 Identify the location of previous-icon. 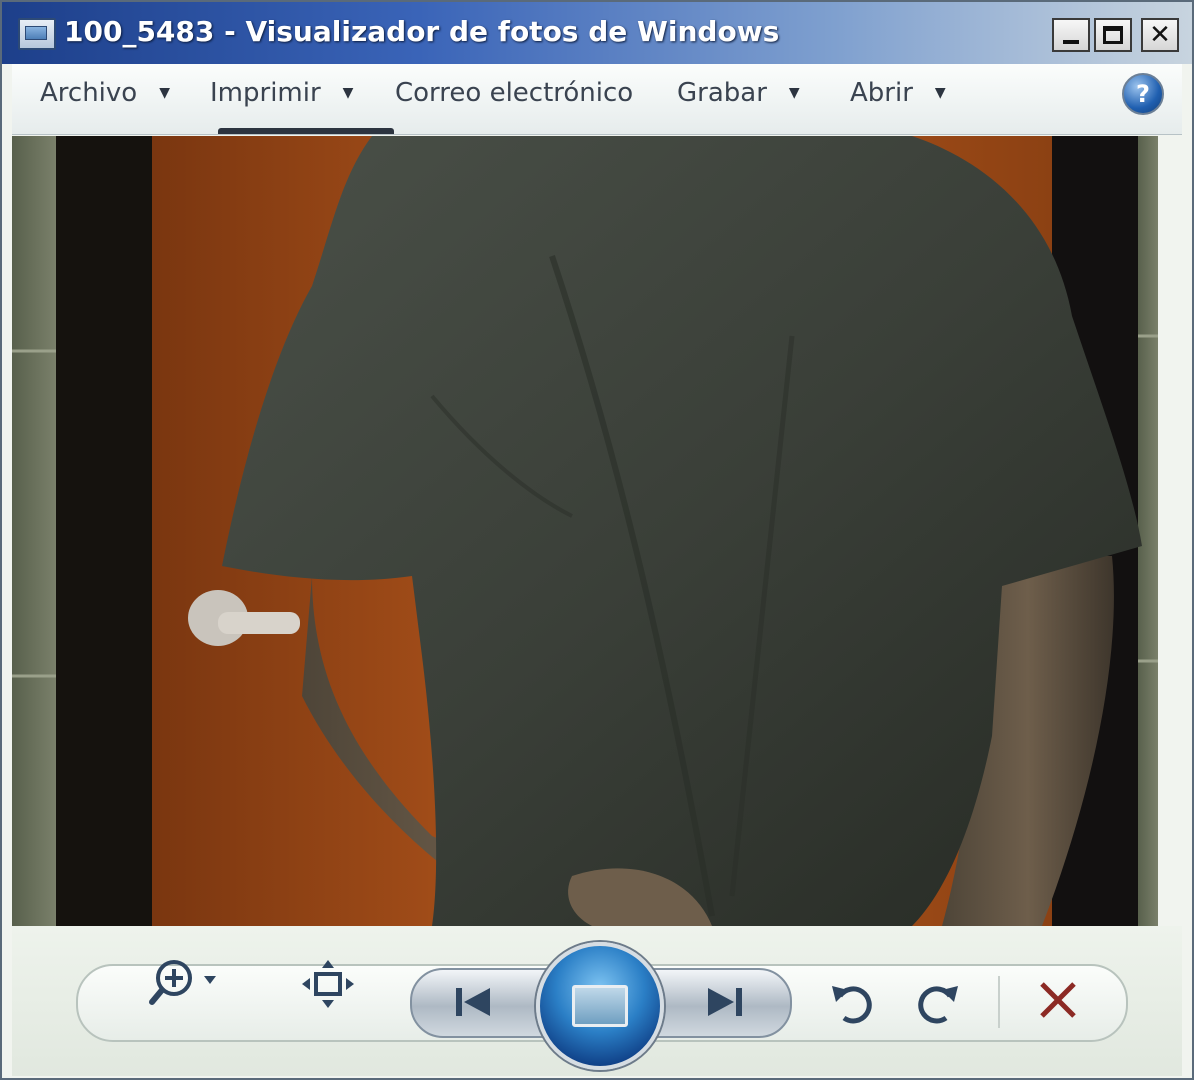
(473, 1002).